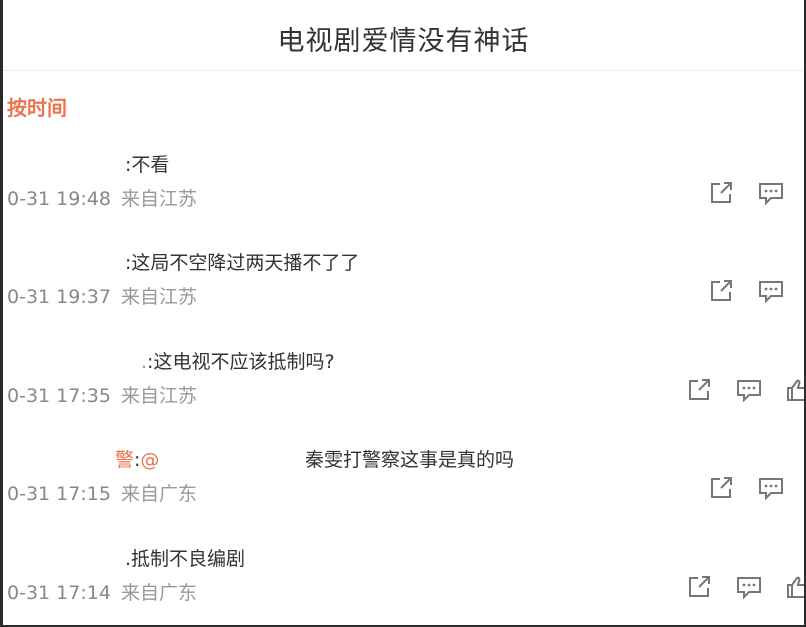 This screenshot has width=806, height=627. What do you see at coordinates (410, 460) in the screenshot?
I see `comment-text-after: 秦雯打警察这事是真的吗` at bounding box center [410, 460].